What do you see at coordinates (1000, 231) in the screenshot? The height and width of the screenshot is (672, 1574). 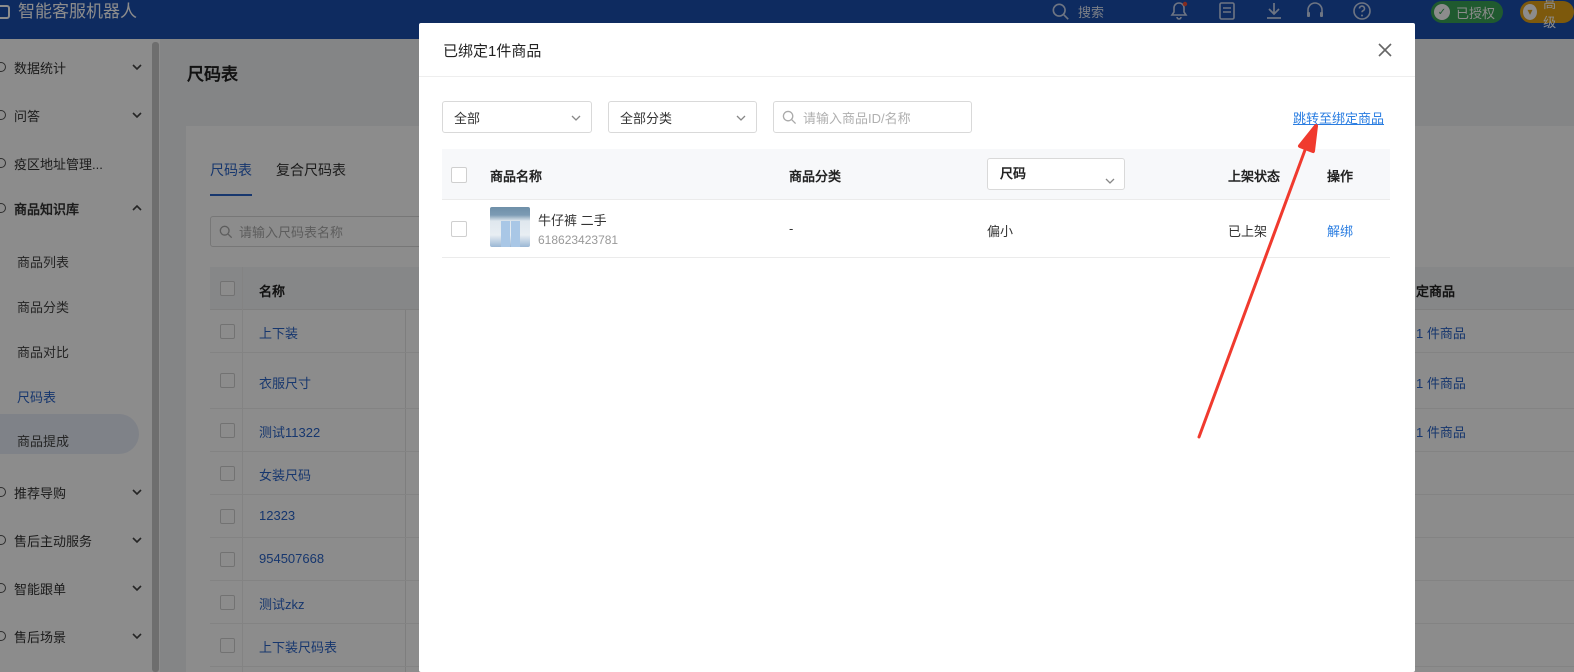 I see `product-size: 偏小` at bounding box center [1000, 231].